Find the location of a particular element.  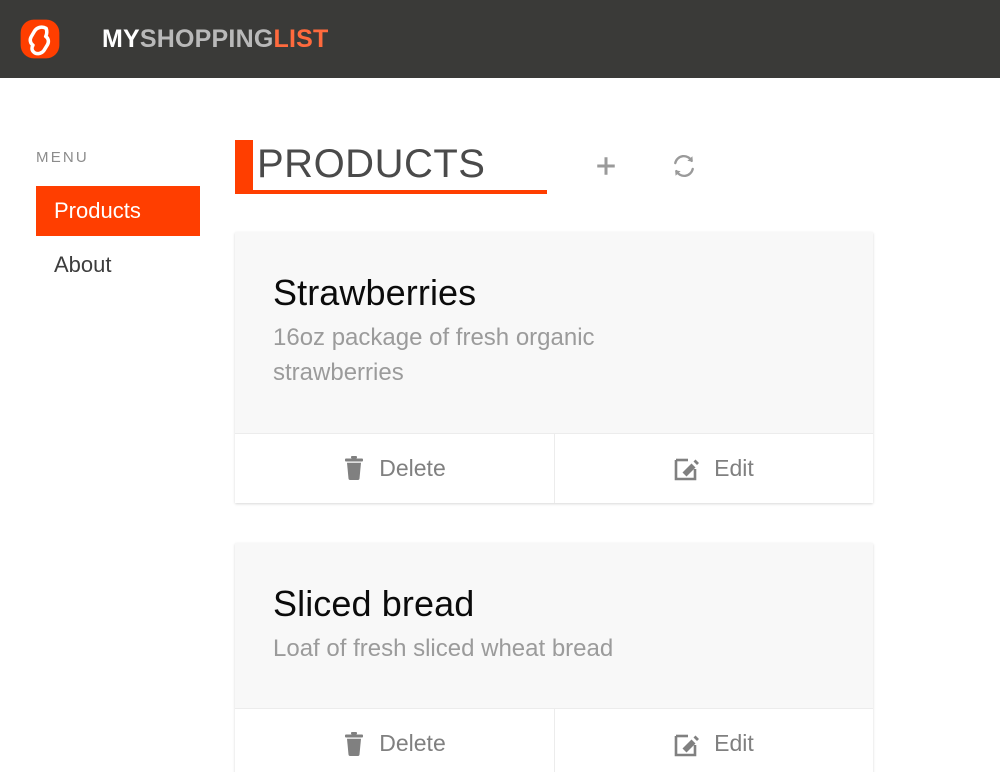

page-header: PRODUCTS is located at coordinates (555, 167).